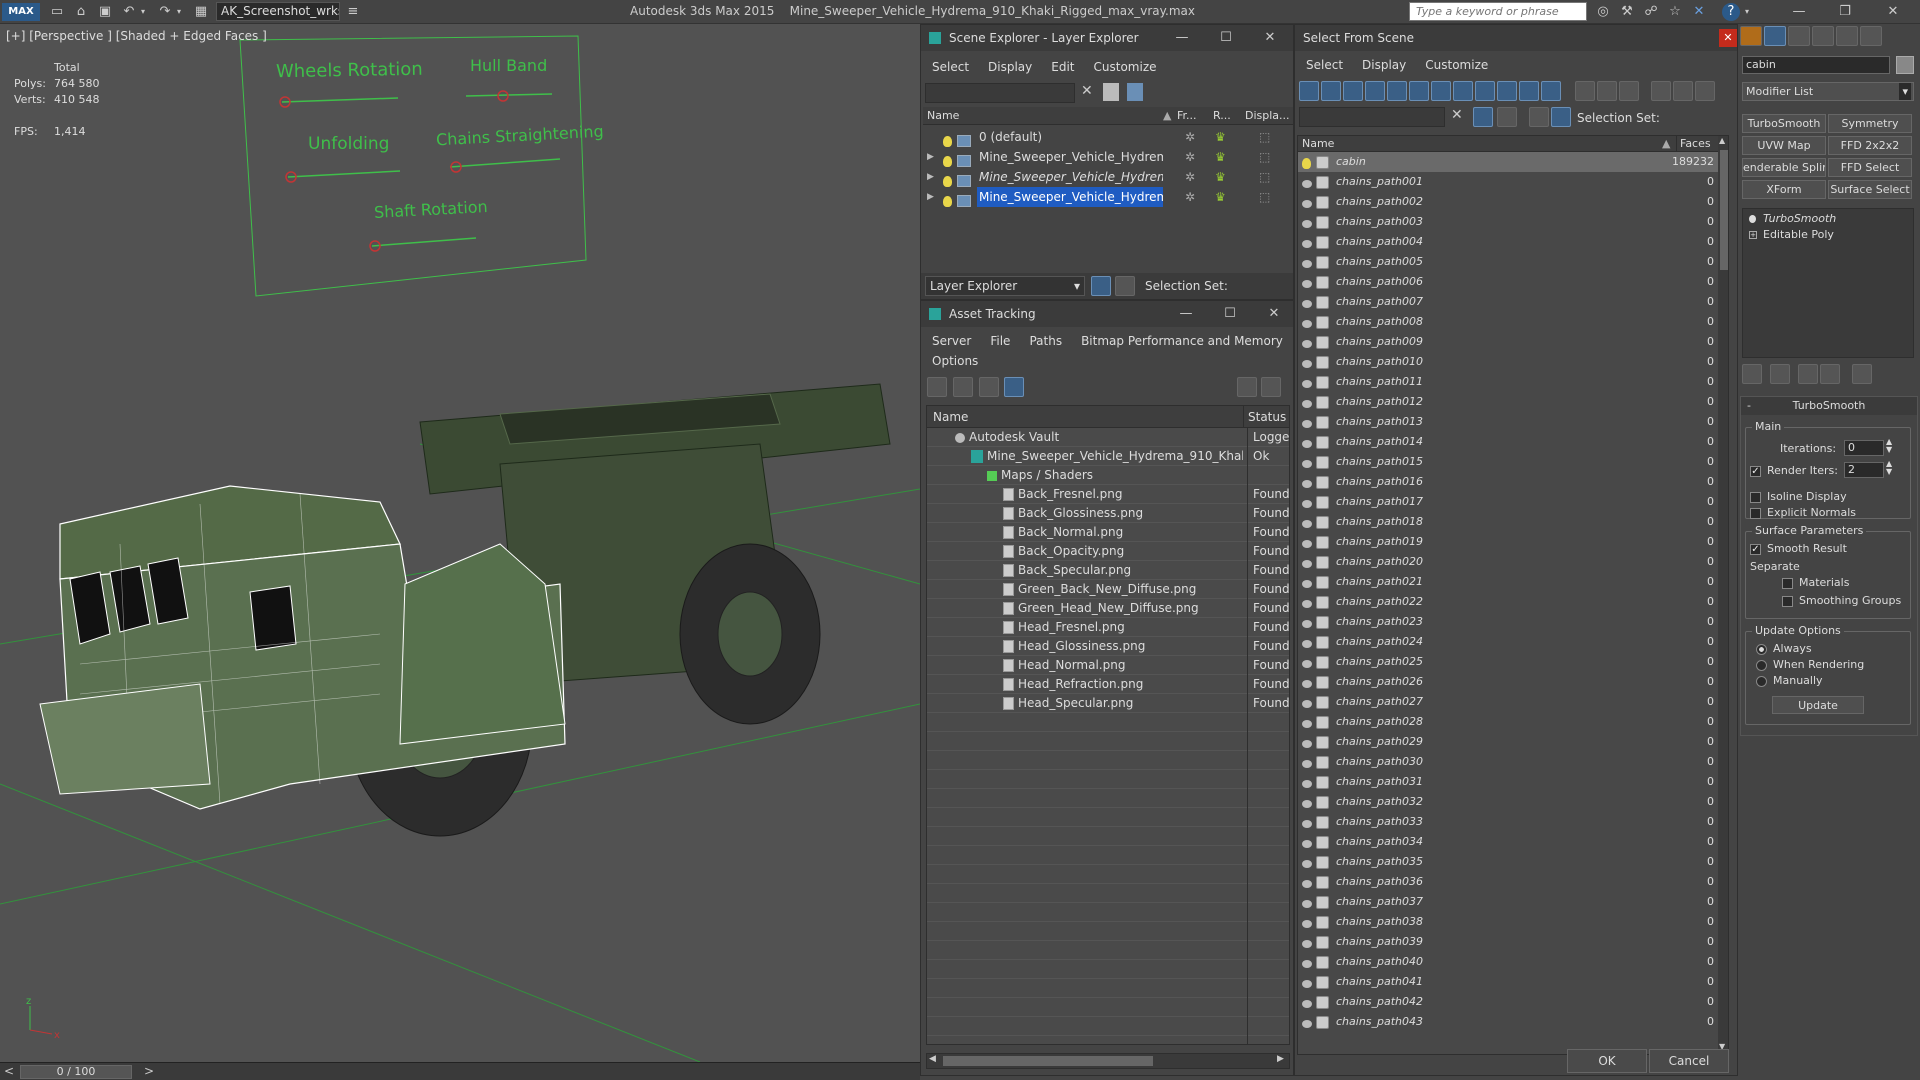 This screenshot has height=1080, width=1920. What do you see at coordinates (1135, 92) in the screenshot?
I see `se-layer-tool-icon` at bounding box center [1135, 92].